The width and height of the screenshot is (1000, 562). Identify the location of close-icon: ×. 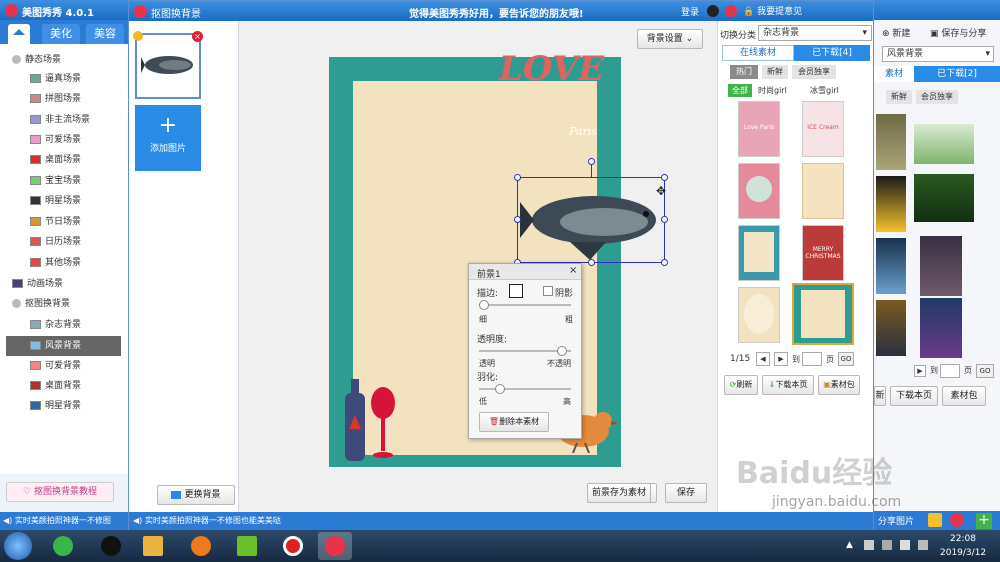
(573, 270).